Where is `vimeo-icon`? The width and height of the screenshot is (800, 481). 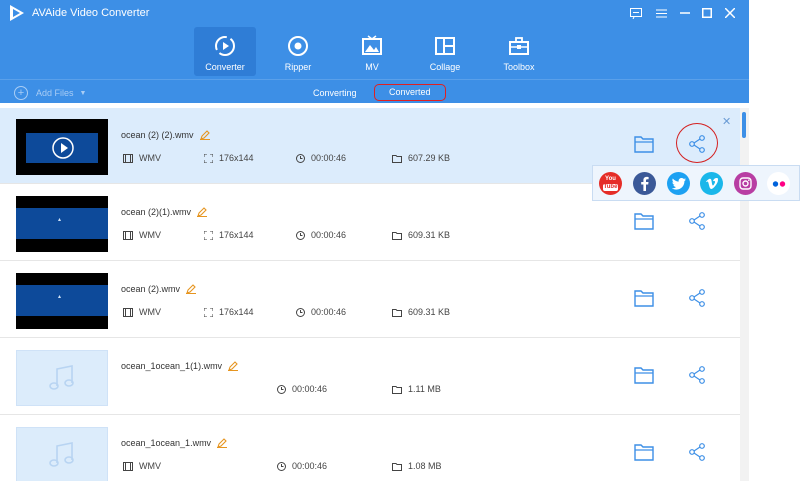 vimeo-icon is located at coordinates (711, 183).